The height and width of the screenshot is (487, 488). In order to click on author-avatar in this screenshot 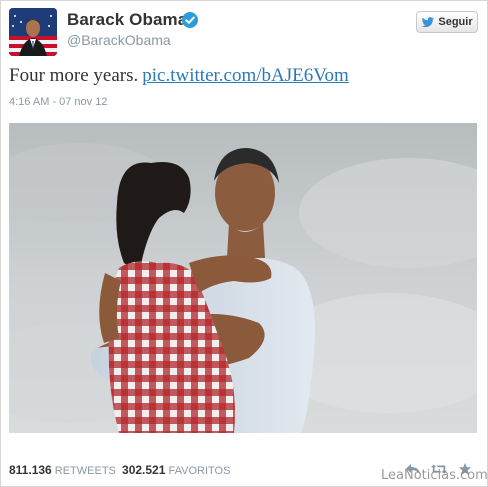, I will do `click(33, 32)`.